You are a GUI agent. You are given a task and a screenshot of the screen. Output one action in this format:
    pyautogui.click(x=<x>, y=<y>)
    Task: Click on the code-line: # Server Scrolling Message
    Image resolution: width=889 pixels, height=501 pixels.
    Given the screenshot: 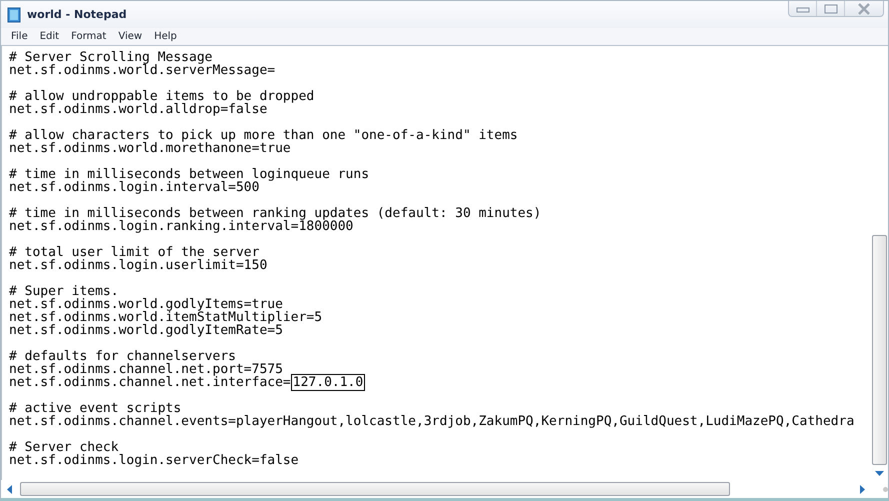 What is the action you would take?
    pyautogui.click(x=110, y=57)
    